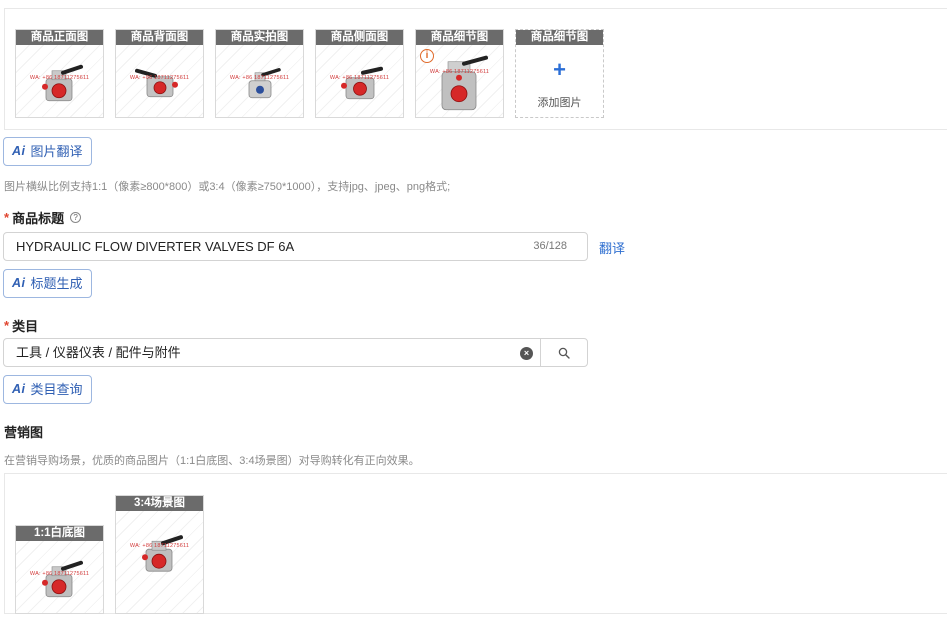 The width and height of the screenshot is (947, 618). What do you see at coordinates (38, 218) in the screenshot?
I see `title-label-text: 商品标题` at bounding box center [38, 218].